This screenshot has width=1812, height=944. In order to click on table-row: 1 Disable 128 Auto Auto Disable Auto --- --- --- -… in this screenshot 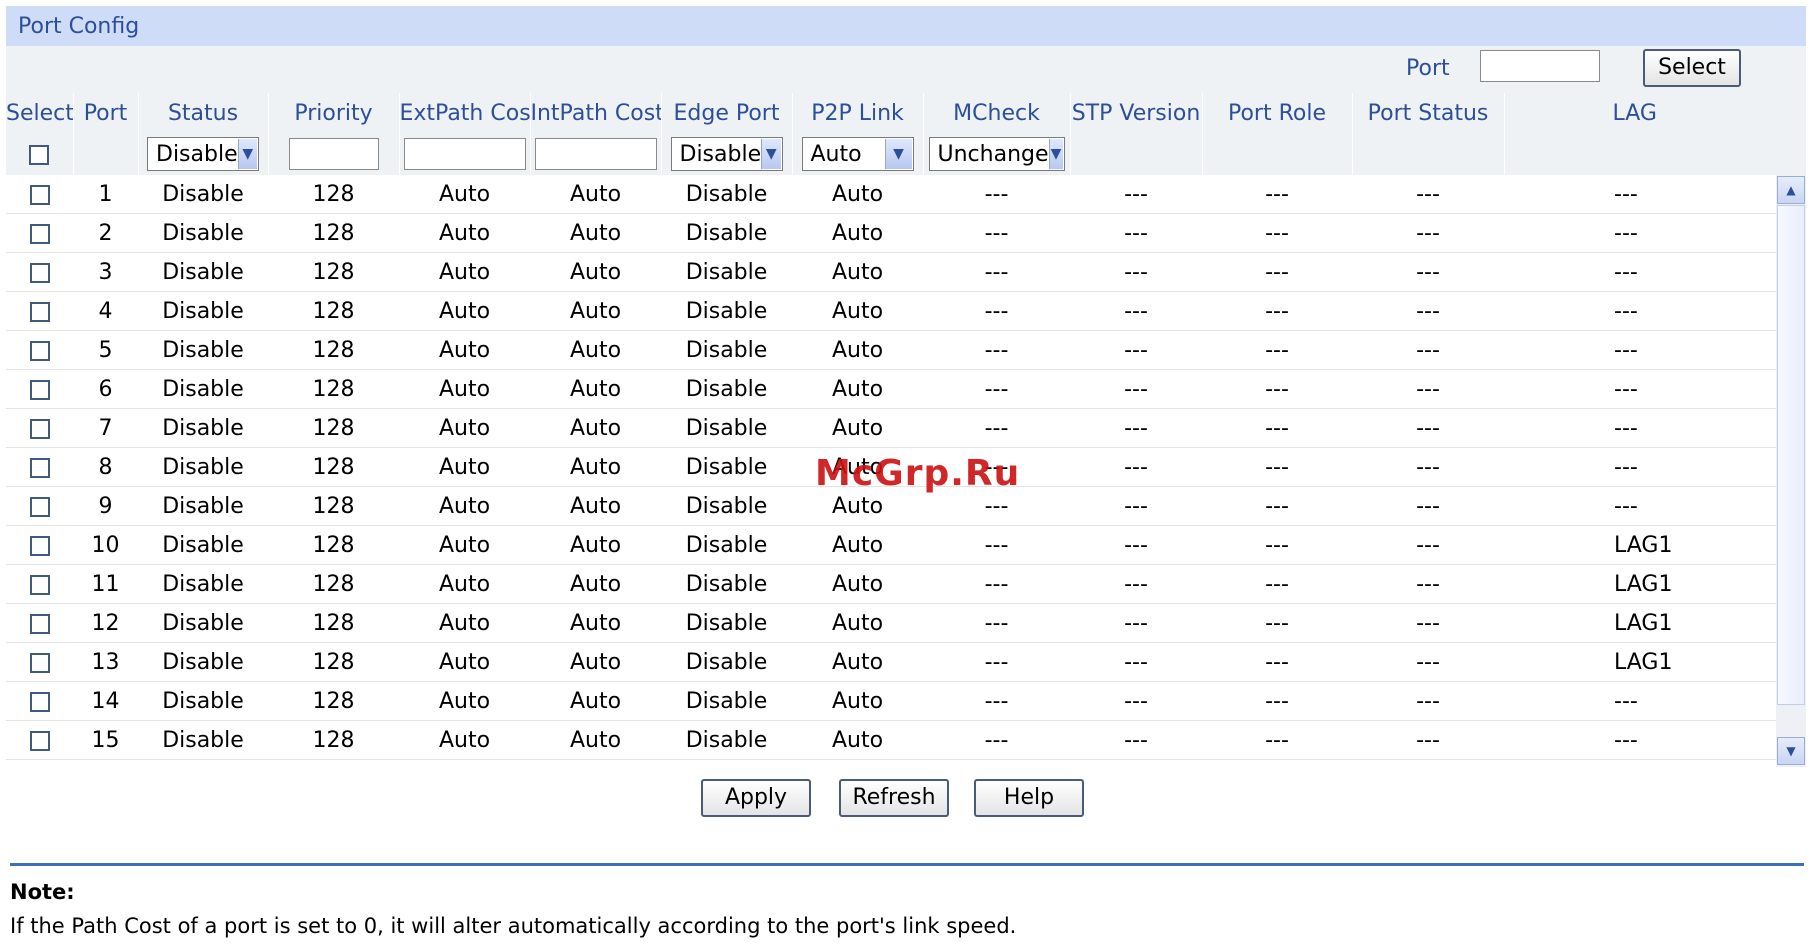, I will do `click(891, 194)`.